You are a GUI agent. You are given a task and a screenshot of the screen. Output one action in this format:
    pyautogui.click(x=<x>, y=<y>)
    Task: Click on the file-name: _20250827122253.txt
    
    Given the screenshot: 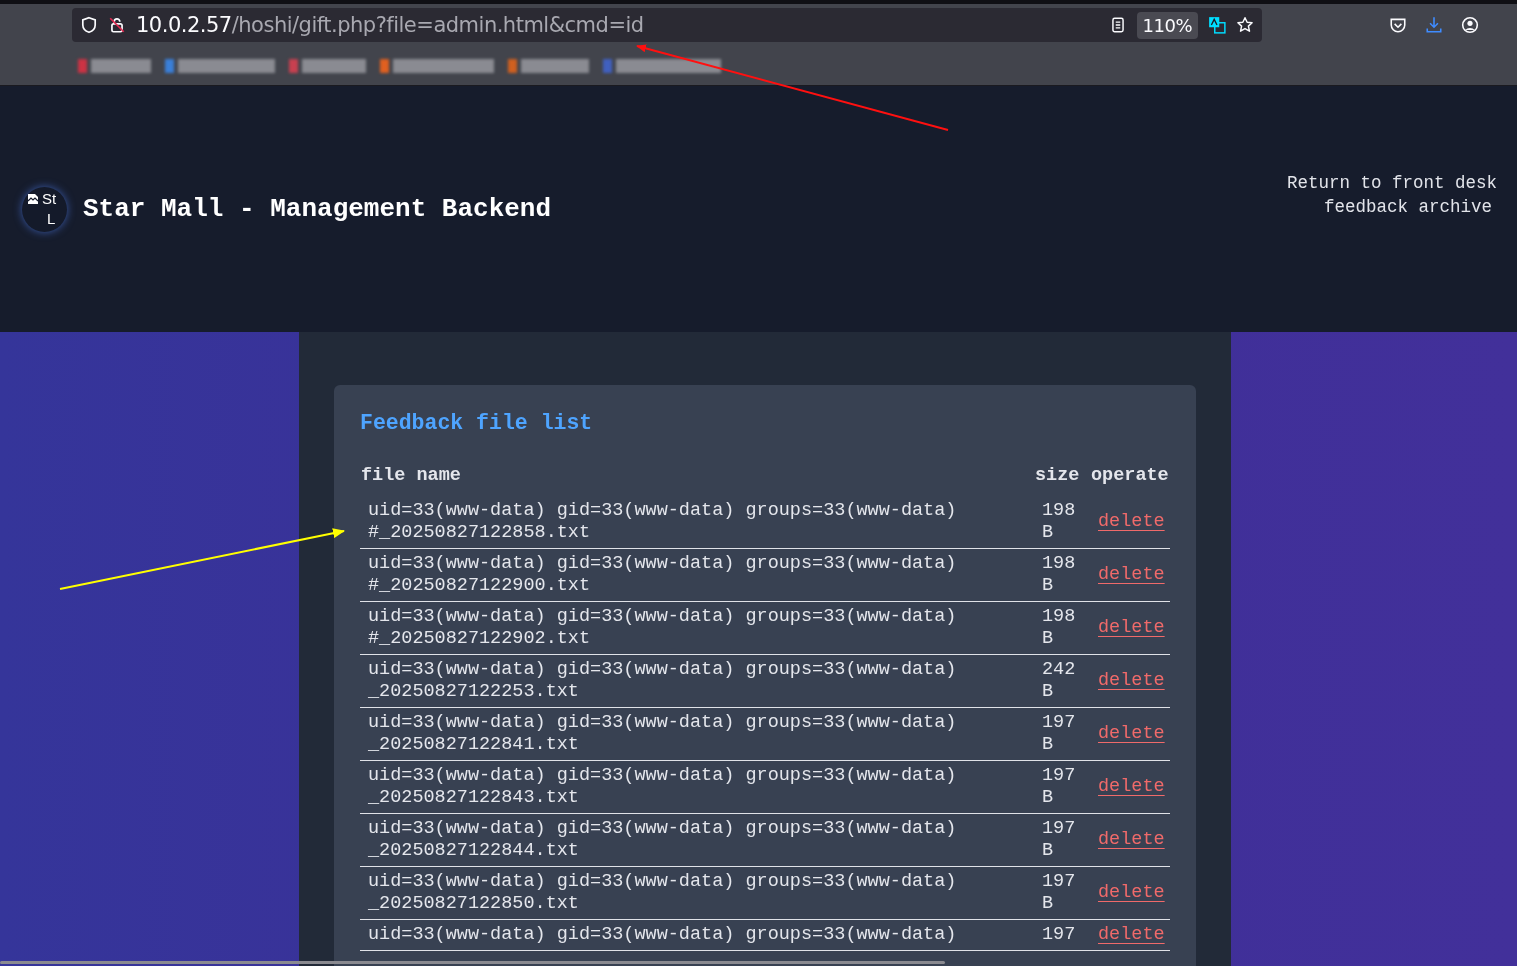 What is the action you would take?
    pyautogui.click(x=474, y=692)
    